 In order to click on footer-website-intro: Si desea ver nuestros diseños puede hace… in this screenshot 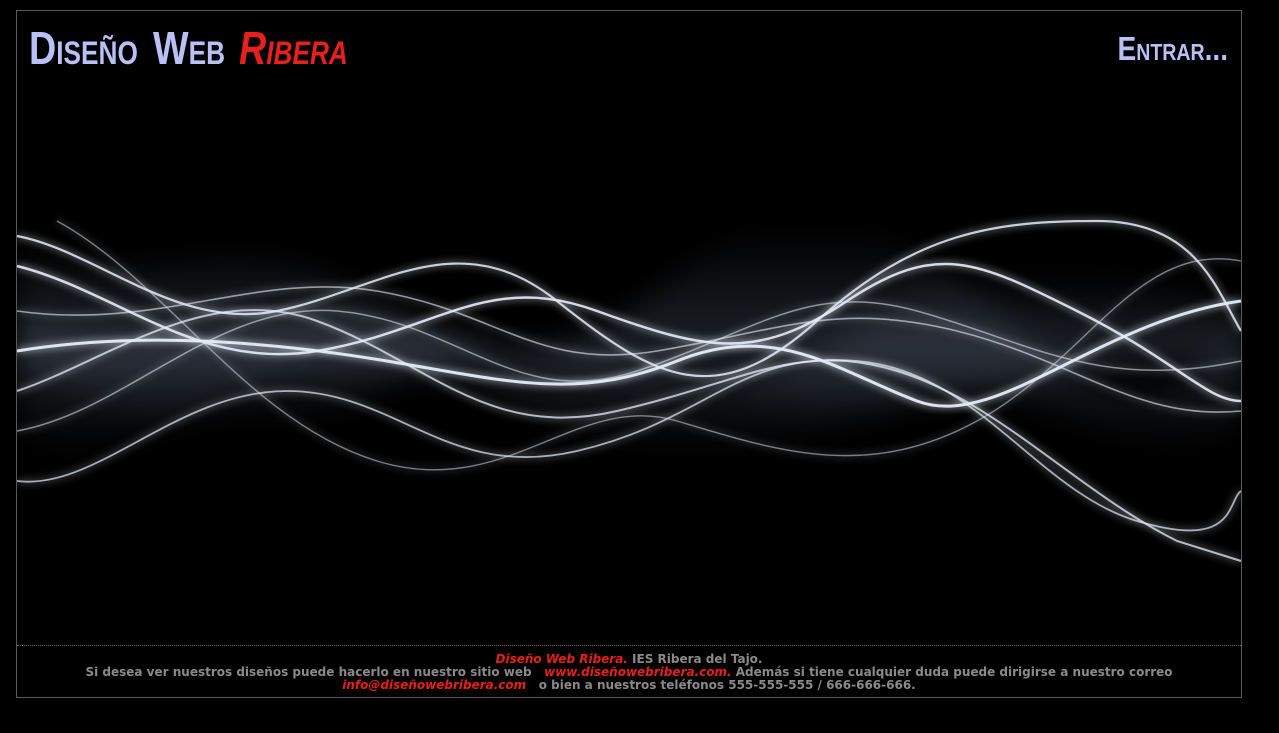, I will do `click(308, 672)`.